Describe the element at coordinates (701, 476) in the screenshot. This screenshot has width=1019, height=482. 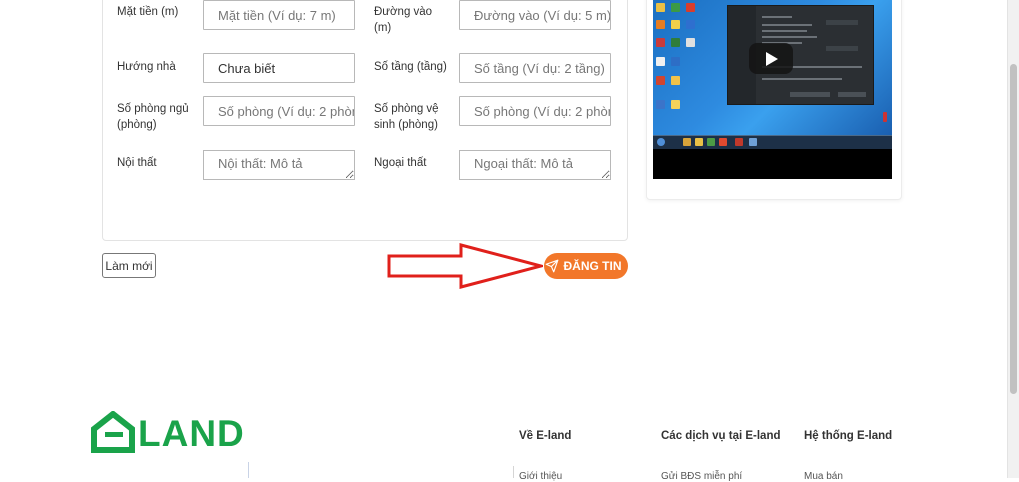
I see `footer-link-free-listing: Gửi BĐS miễn phí` at that location.